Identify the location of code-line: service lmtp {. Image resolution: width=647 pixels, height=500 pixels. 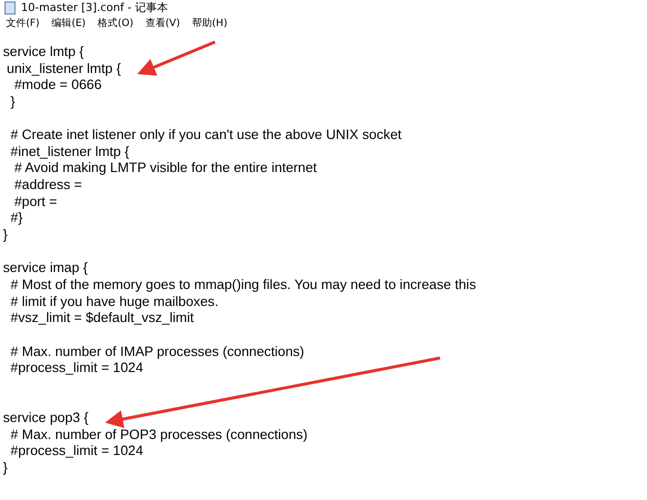
(44, 52).